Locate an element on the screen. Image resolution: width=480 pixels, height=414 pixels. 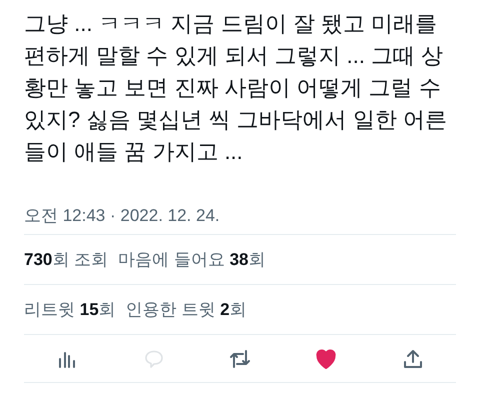
stat-text: 리트윗 15회 is located at coordinates (70, 309).